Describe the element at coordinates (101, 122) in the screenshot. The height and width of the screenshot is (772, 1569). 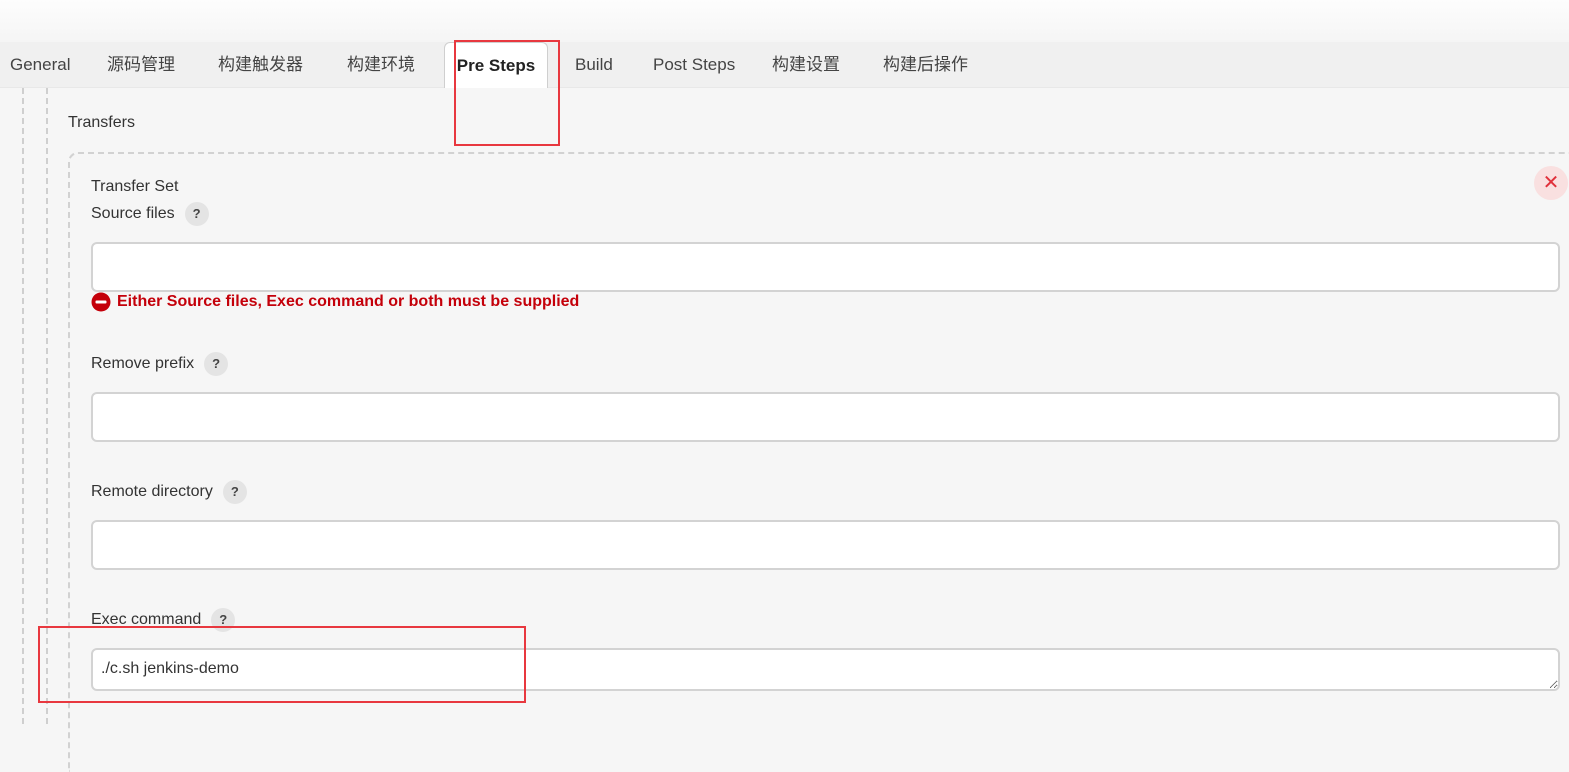
I see `transfers-label: Transfers` at that location.